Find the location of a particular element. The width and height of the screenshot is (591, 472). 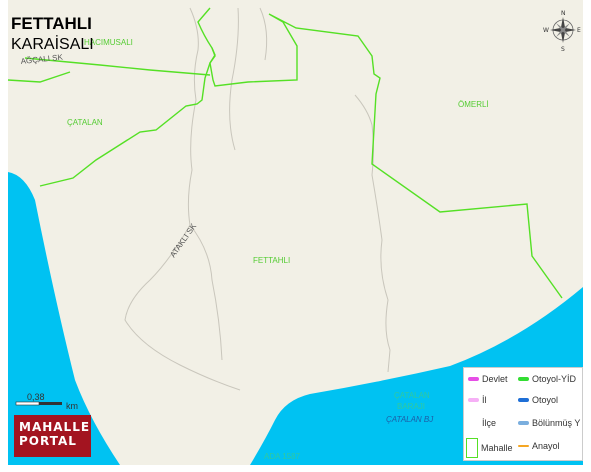

mahalle-portal-logo: MAHALLE PORTAL is located at coordinates (52, 436).